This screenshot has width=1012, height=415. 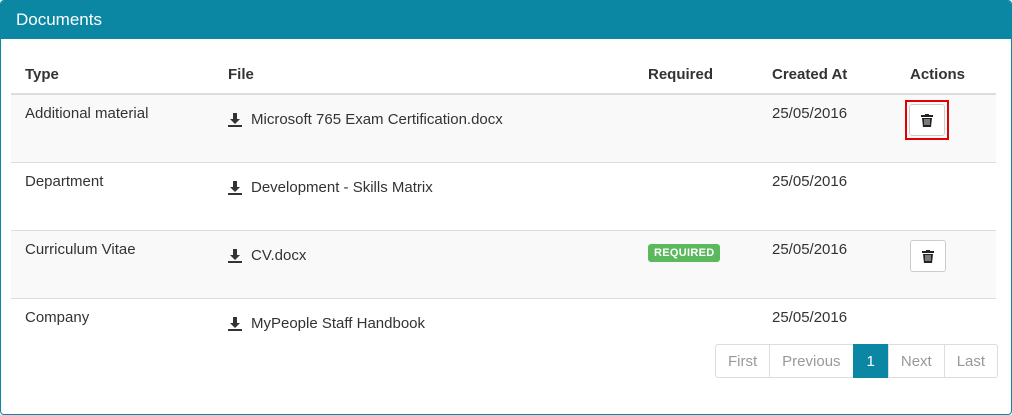 I want to click on file-cell: Development - Skills Matrix, so click(x=424, y=196).